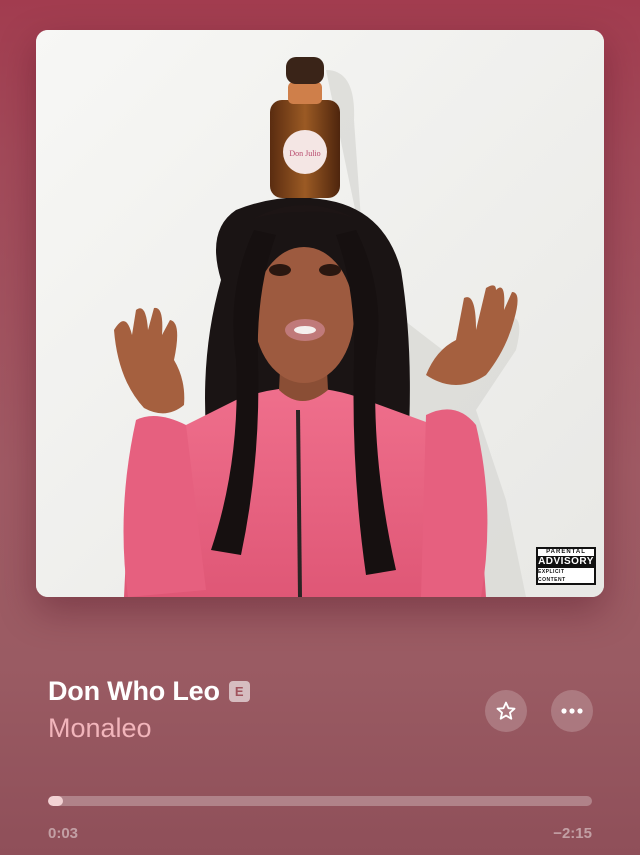 This screenshot has height=855, width=640. What do you see at coordinates (552, 576) in the screenshot?
I see `advisory-bottom-text: EXPLICIT CONTENT` at bounding box center [552, 576].